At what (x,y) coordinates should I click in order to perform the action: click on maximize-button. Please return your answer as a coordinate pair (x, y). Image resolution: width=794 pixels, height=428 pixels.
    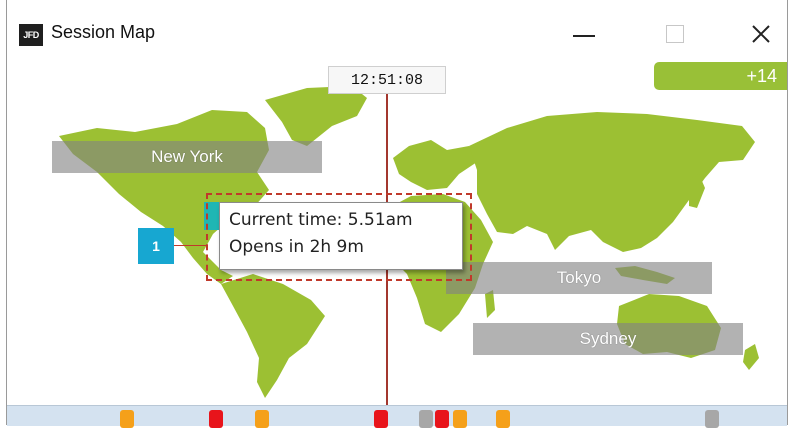
    Looking at the image, I should click on (675, 34).